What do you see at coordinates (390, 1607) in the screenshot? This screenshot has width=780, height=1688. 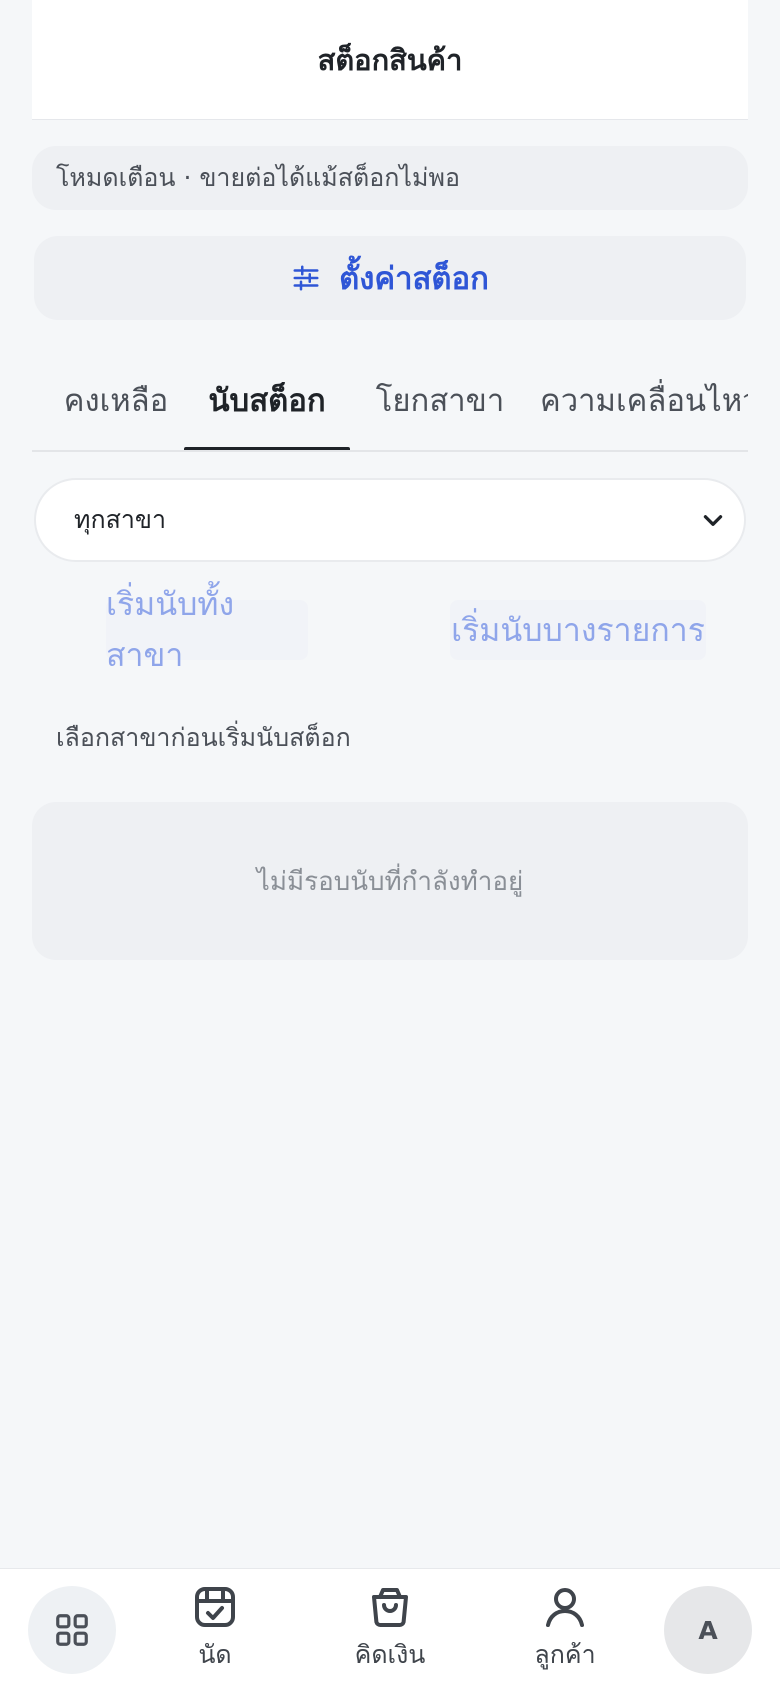 I see `shopping-bag-icon` at bounding box center [390, 1607].